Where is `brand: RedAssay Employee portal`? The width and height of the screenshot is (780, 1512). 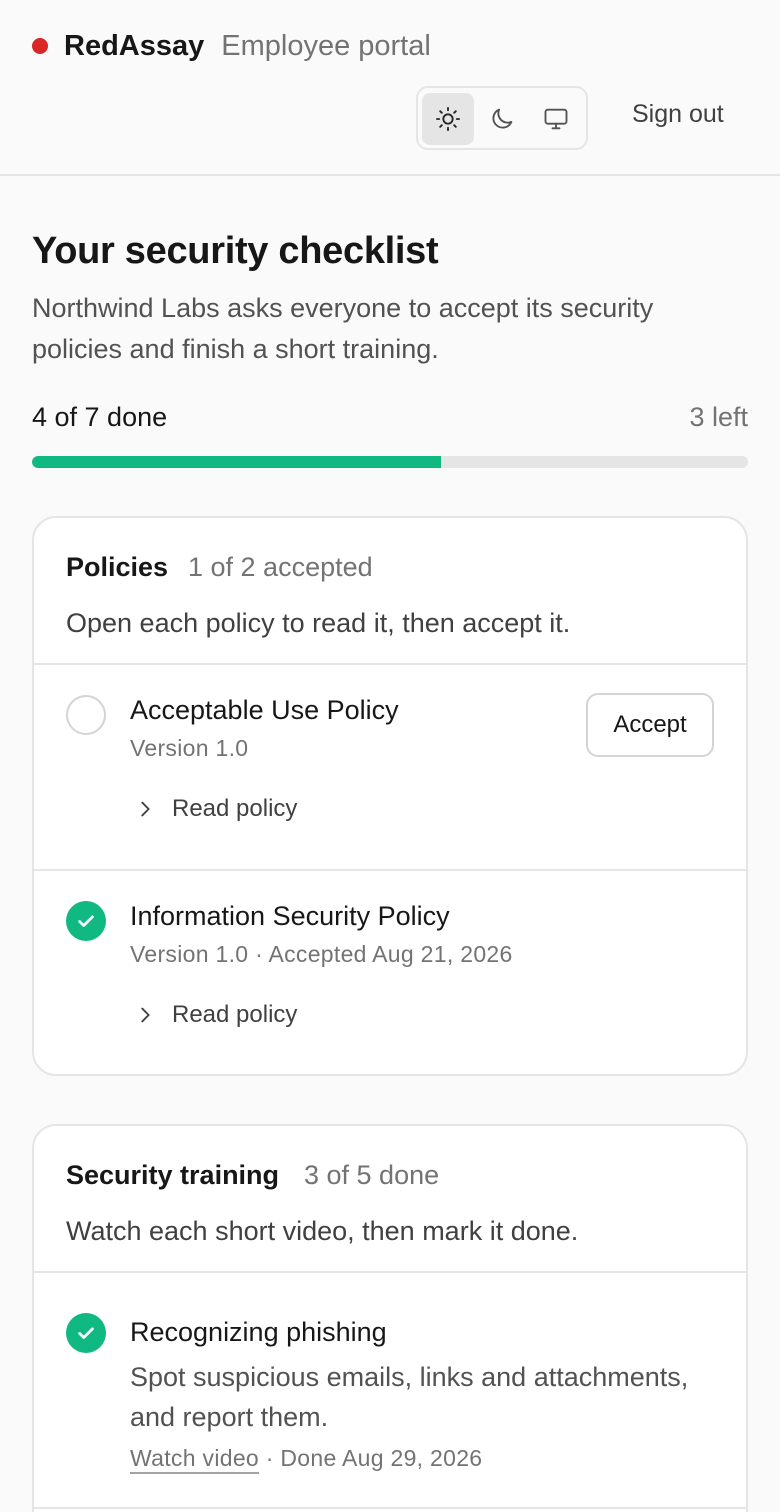
brand: RedAssay Employee portal is located at coordinates (231, 46).